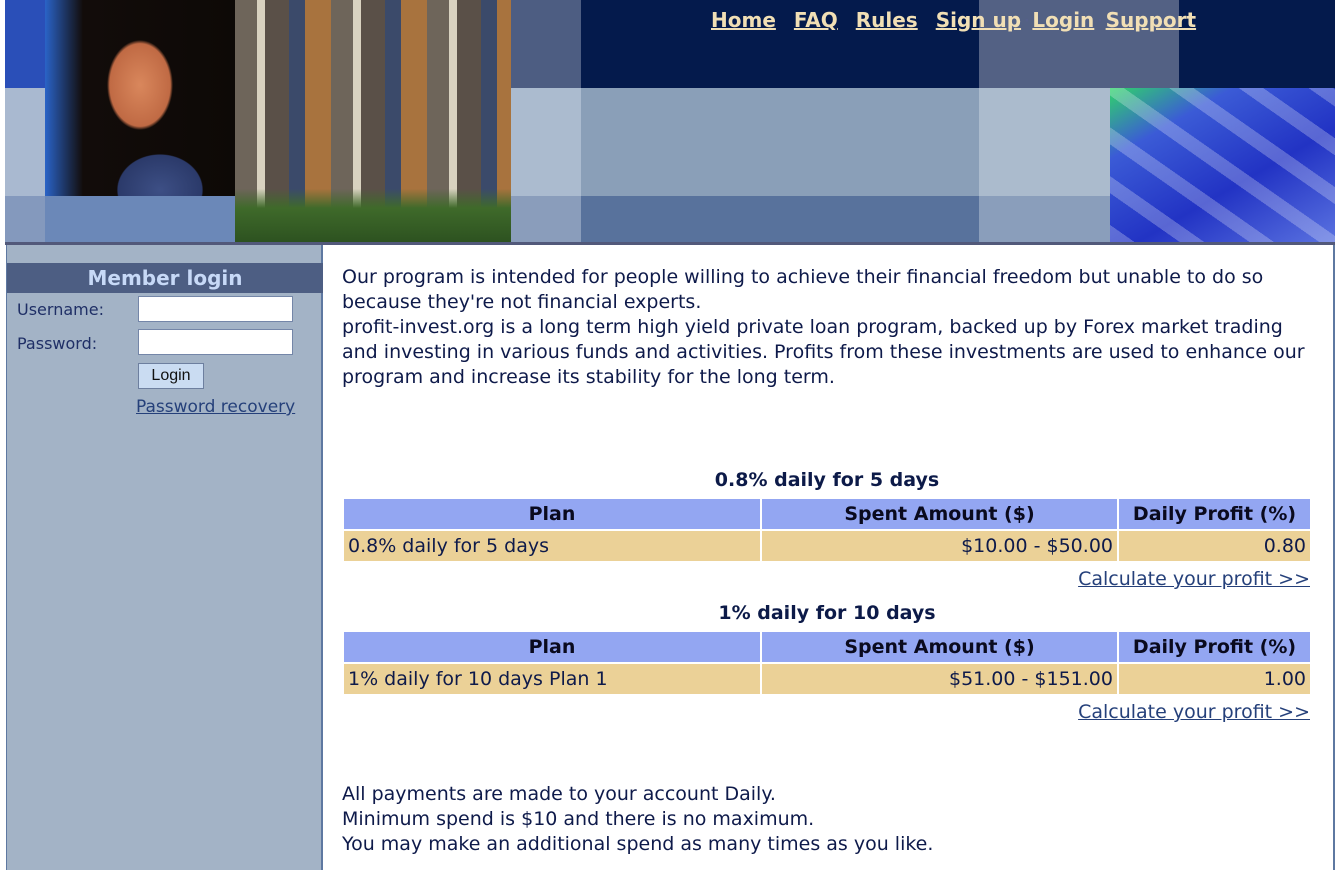 The image size is (1340, 870). What do you see at coordinates (827, 613) in the screenshot?
I see `plan-title: 1% daily for 10 days` at bounding box center [827, 613].